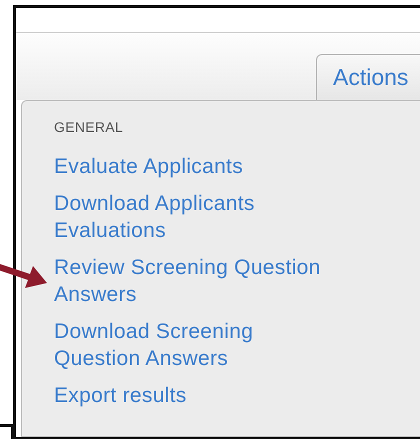  What do you see at coordinates (148, 166) in the screenshot?
I see `menu-link: Evaluate Applicants` at bounding box center [148, 166].